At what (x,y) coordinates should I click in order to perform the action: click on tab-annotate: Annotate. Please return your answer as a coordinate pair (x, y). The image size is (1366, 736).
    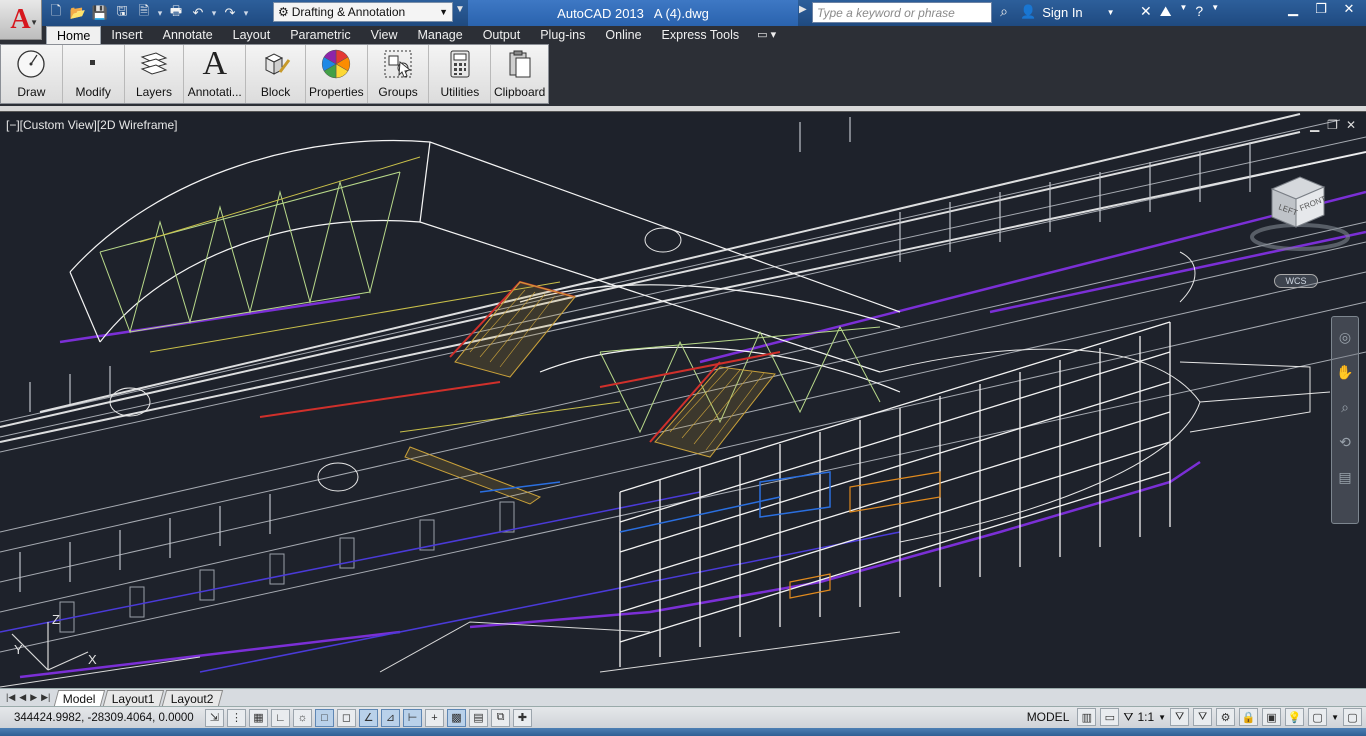
    Looking at the image, I should click on (188, 35).